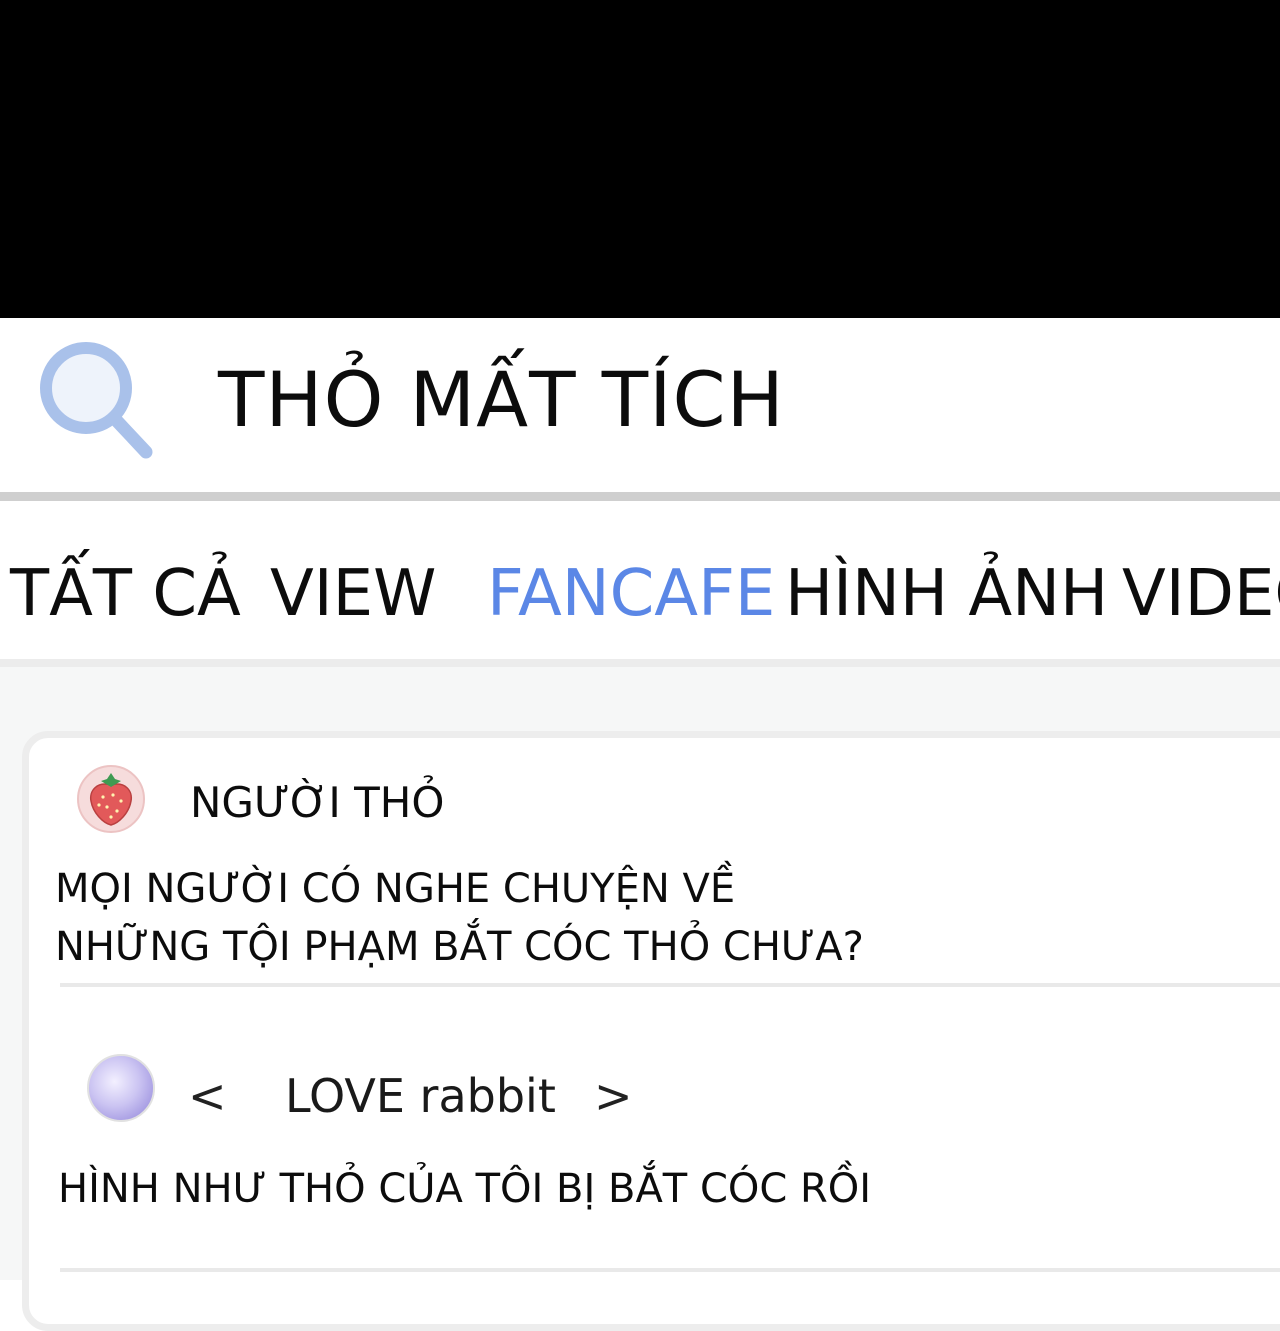  I want to click on tab-divider, so click(640, 663).